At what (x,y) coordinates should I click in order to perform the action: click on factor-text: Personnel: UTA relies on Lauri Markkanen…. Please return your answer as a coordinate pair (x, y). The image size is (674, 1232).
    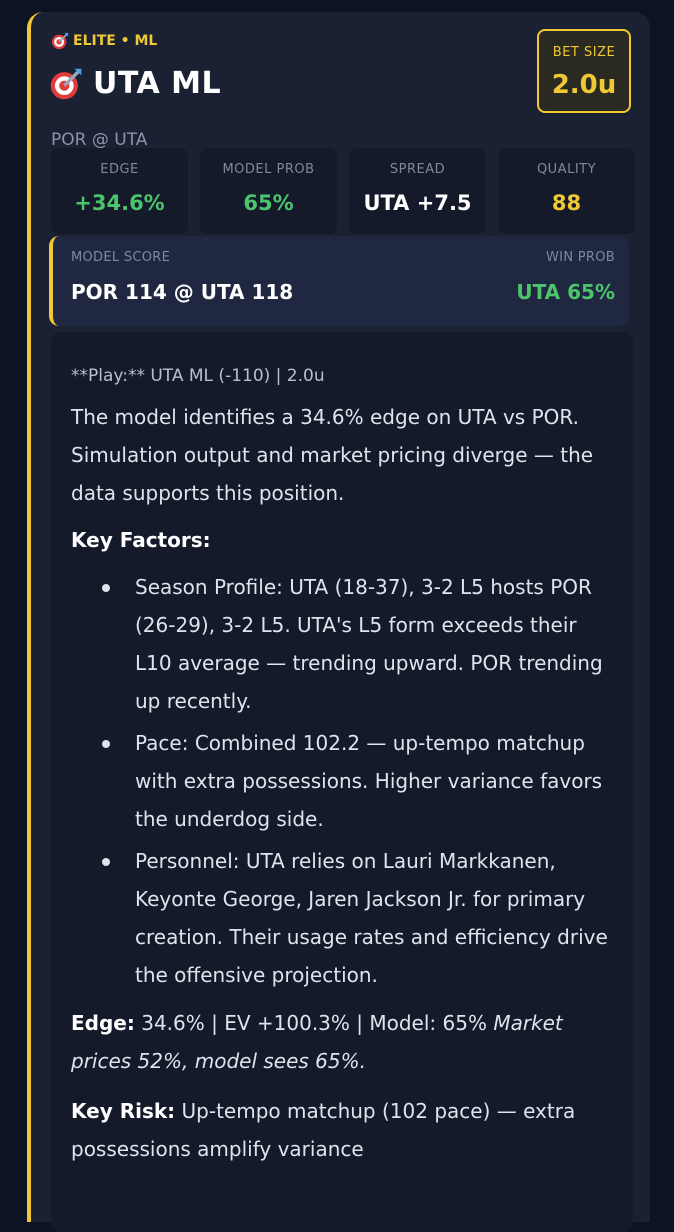
    Looking at the image, I should click on (371, 918).